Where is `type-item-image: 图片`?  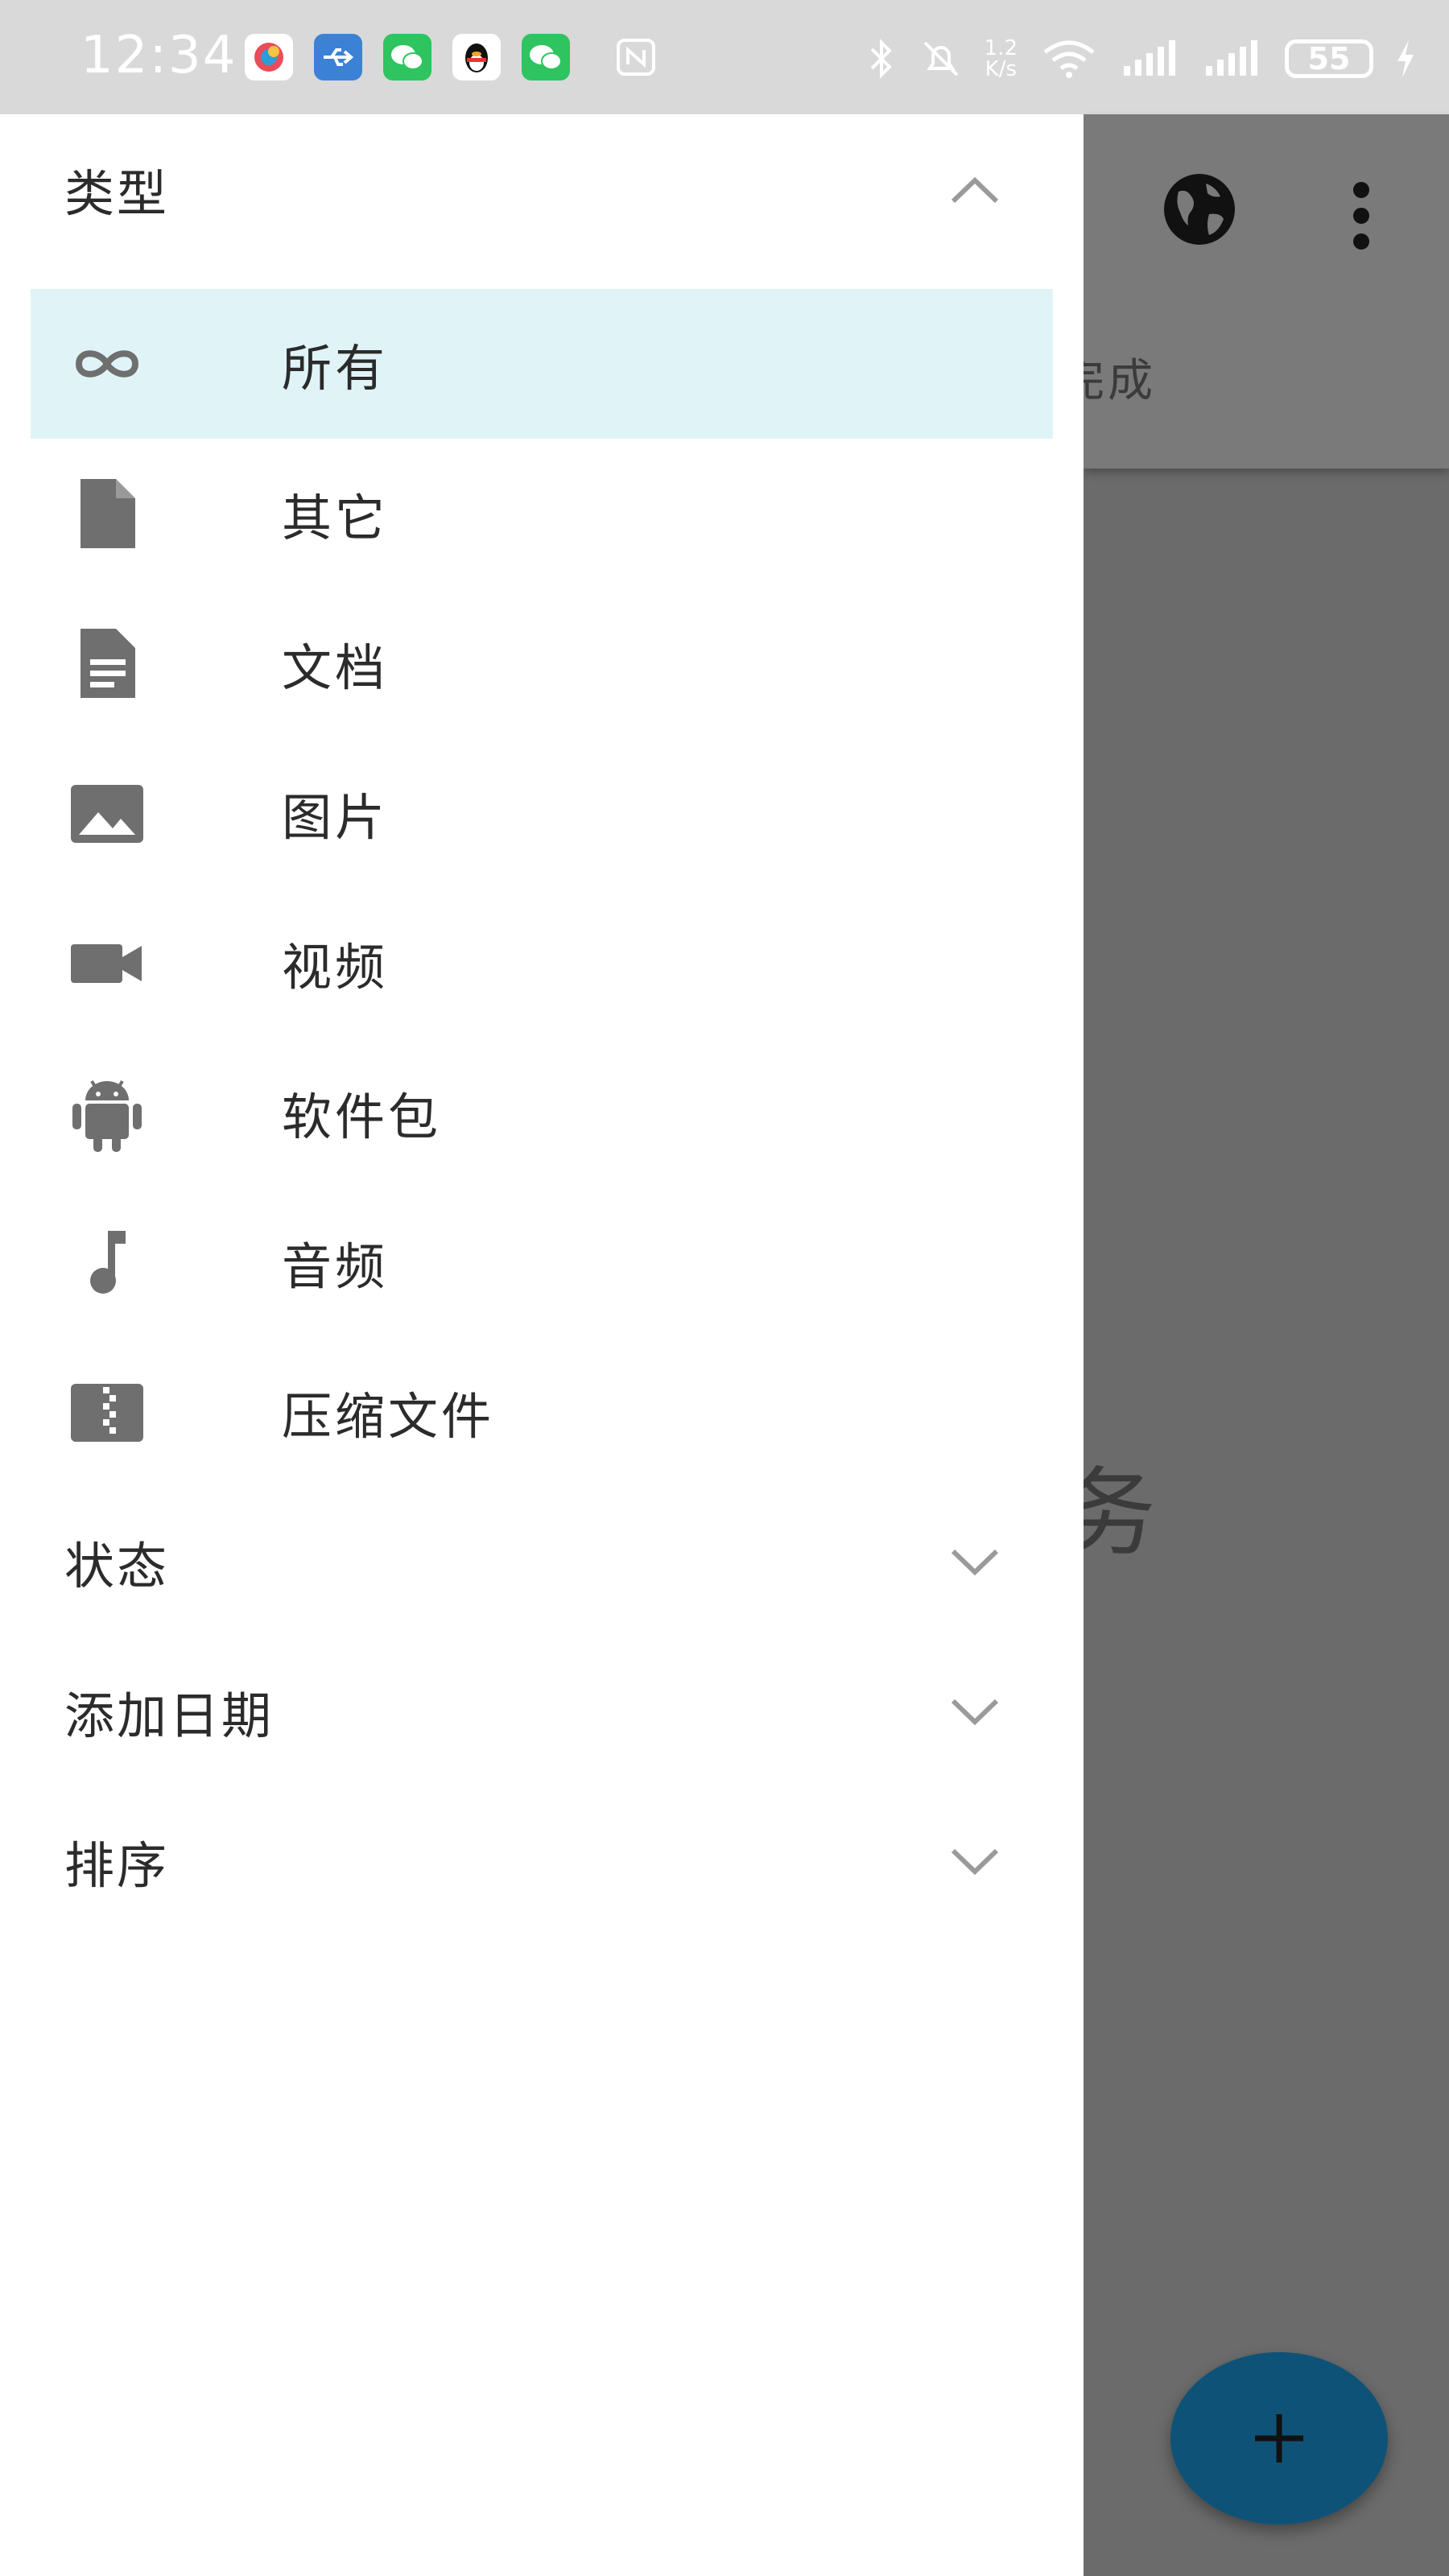
type-item-image: 图片 is located at coordinates (542, 813).